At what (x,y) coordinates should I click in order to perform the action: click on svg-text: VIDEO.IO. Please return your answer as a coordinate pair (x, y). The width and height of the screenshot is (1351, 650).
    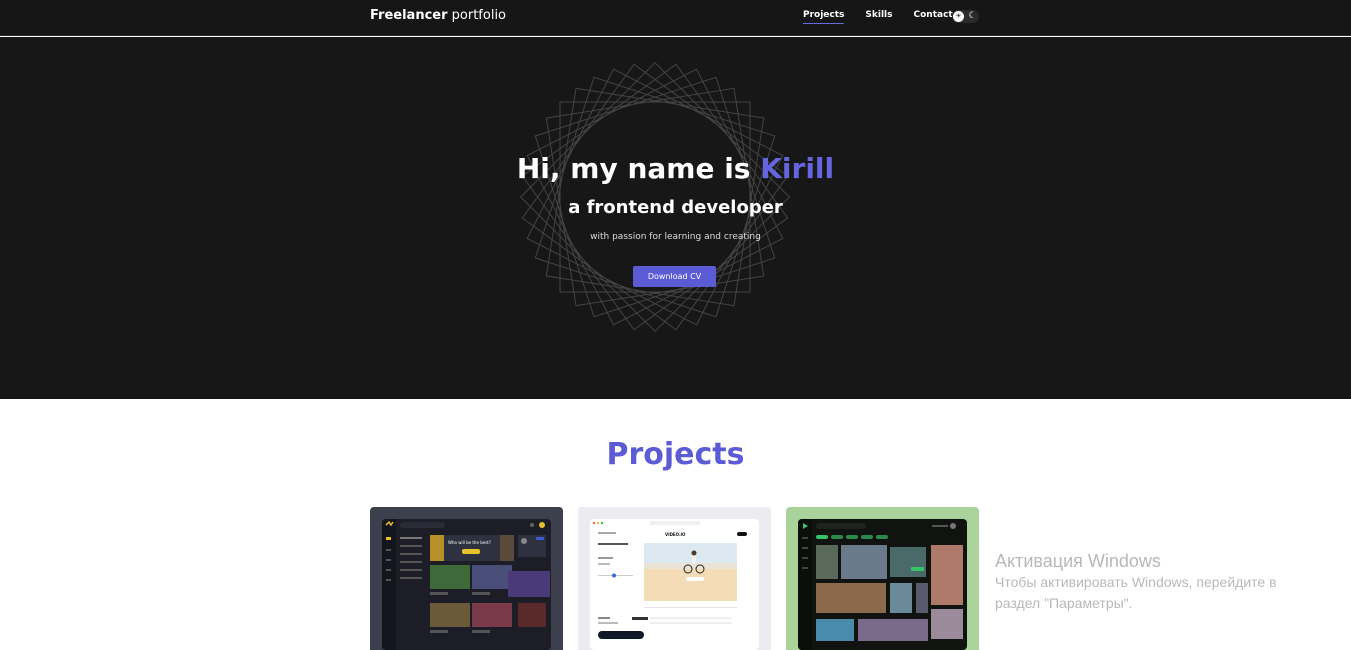
    Looking at the image, I should click on (675, 534).